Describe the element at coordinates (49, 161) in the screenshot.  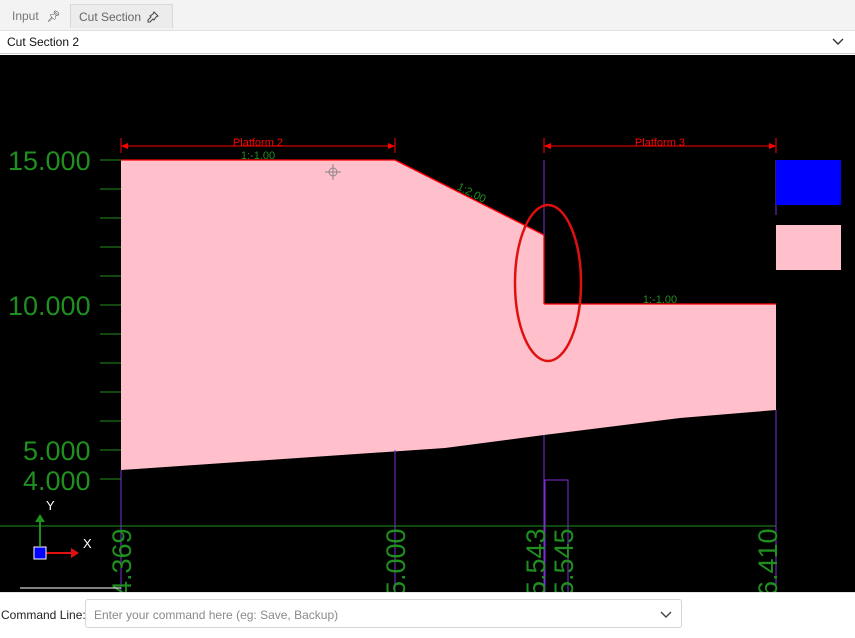
I see `y-label-15: 15.000` at that location.